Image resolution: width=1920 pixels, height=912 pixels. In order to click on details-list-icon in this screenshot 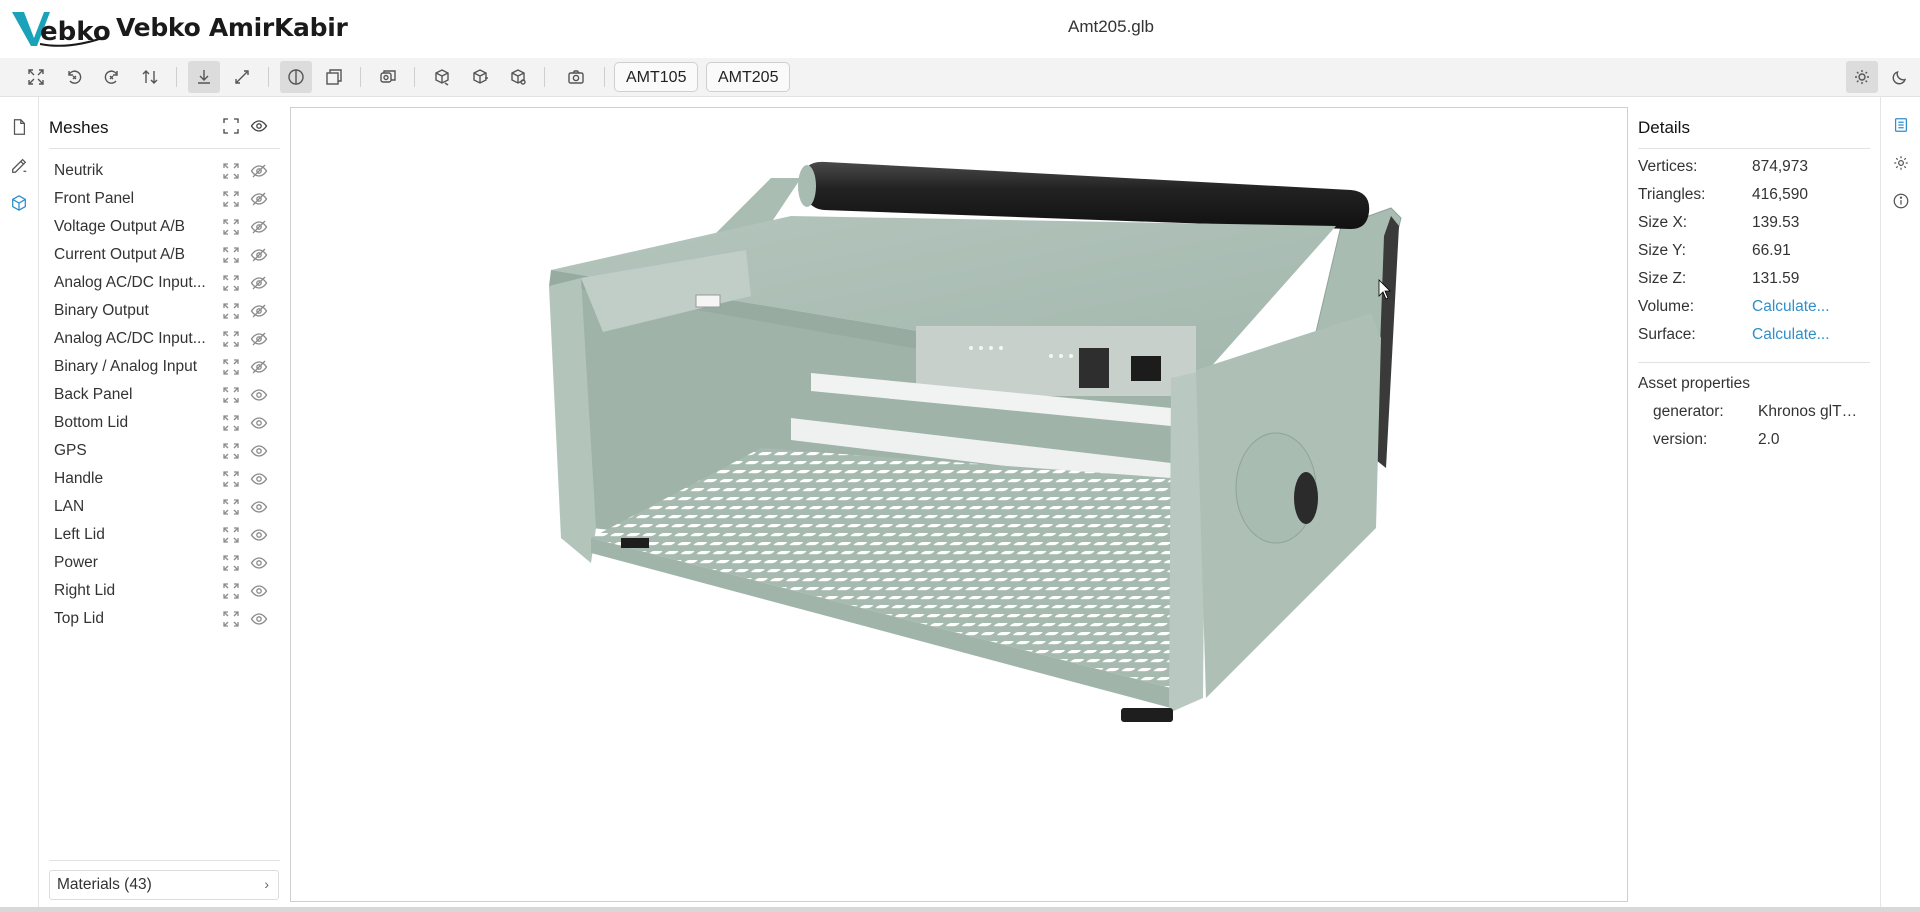, I will do `click(1901, 125)`.